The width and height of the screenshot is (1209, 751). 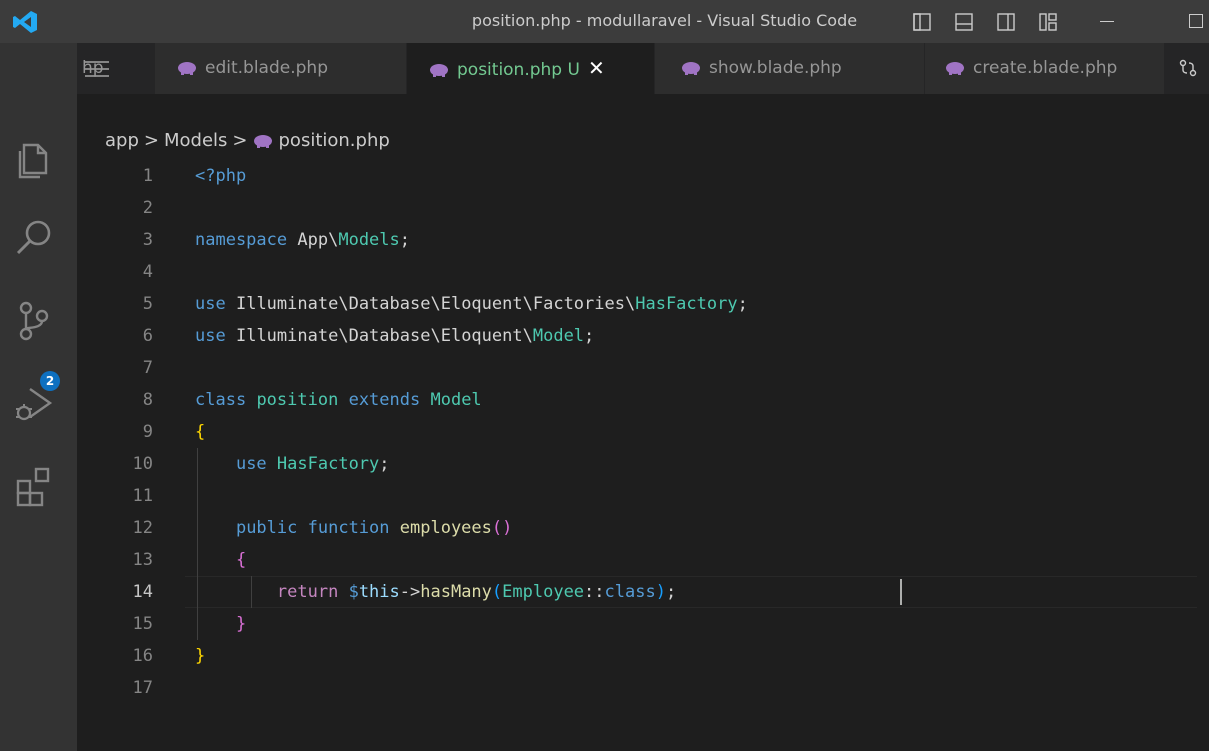 I want to click on line-number: 13, so click(x=142, y=560).